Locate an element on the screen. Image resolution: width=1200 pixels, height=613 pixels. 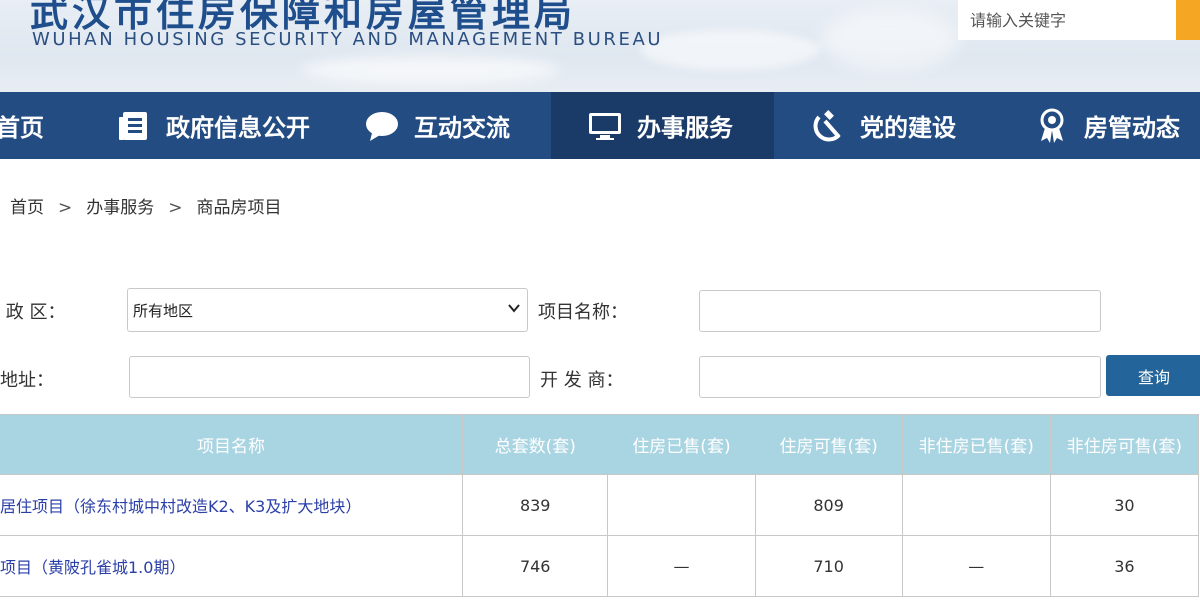
monitor-icon is located at coordinates (605, 126).